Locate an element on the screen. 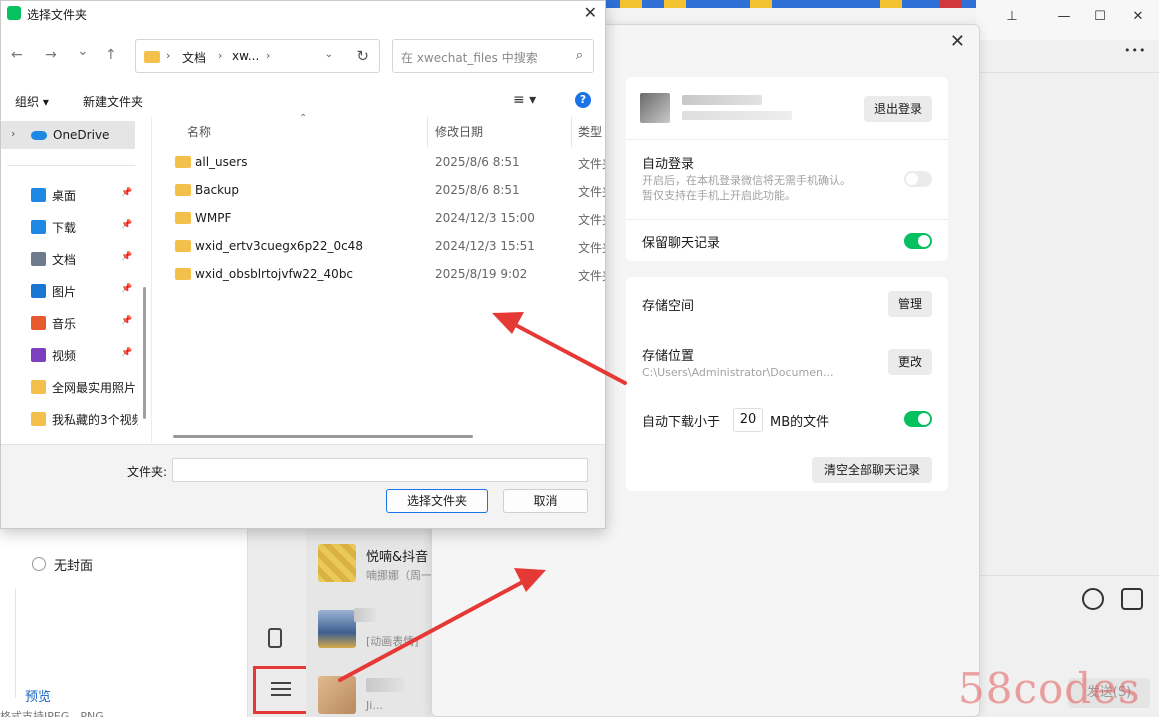 This screenshot has height=717, width=1159. watermark: 58codes is located at coordinates (1049, 688).